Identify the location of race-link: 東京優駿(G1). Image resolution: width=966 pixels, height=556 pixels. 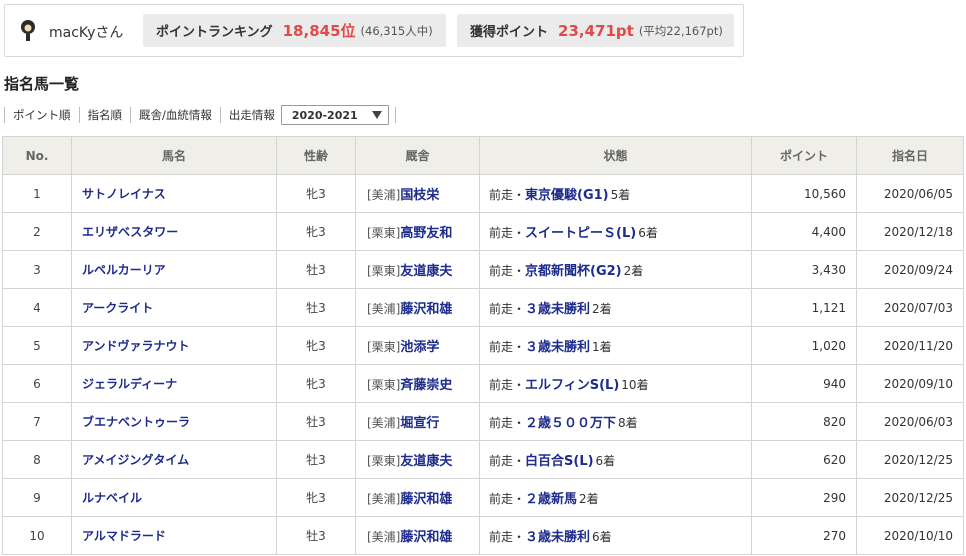
(567, 195).